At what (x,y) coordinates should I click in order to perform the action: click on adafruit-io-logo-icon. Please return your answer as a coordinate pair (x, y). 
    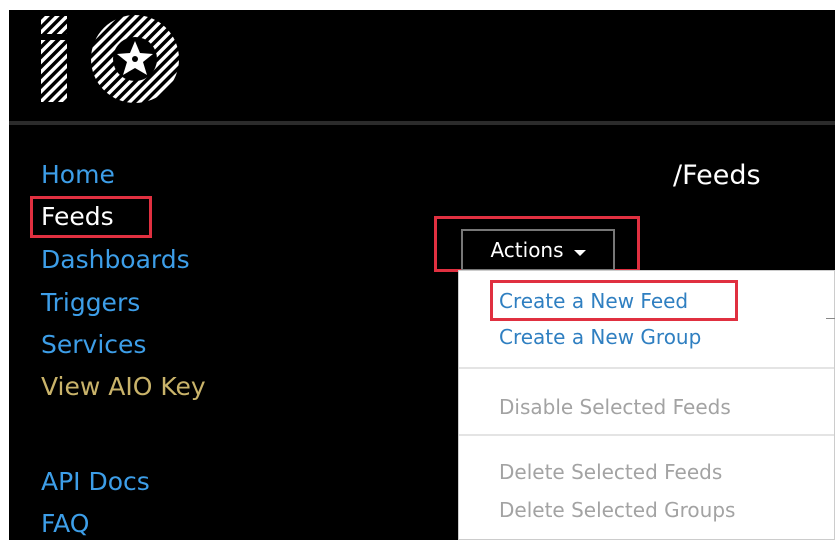
    Looking at the image, I should click on (119, 61).